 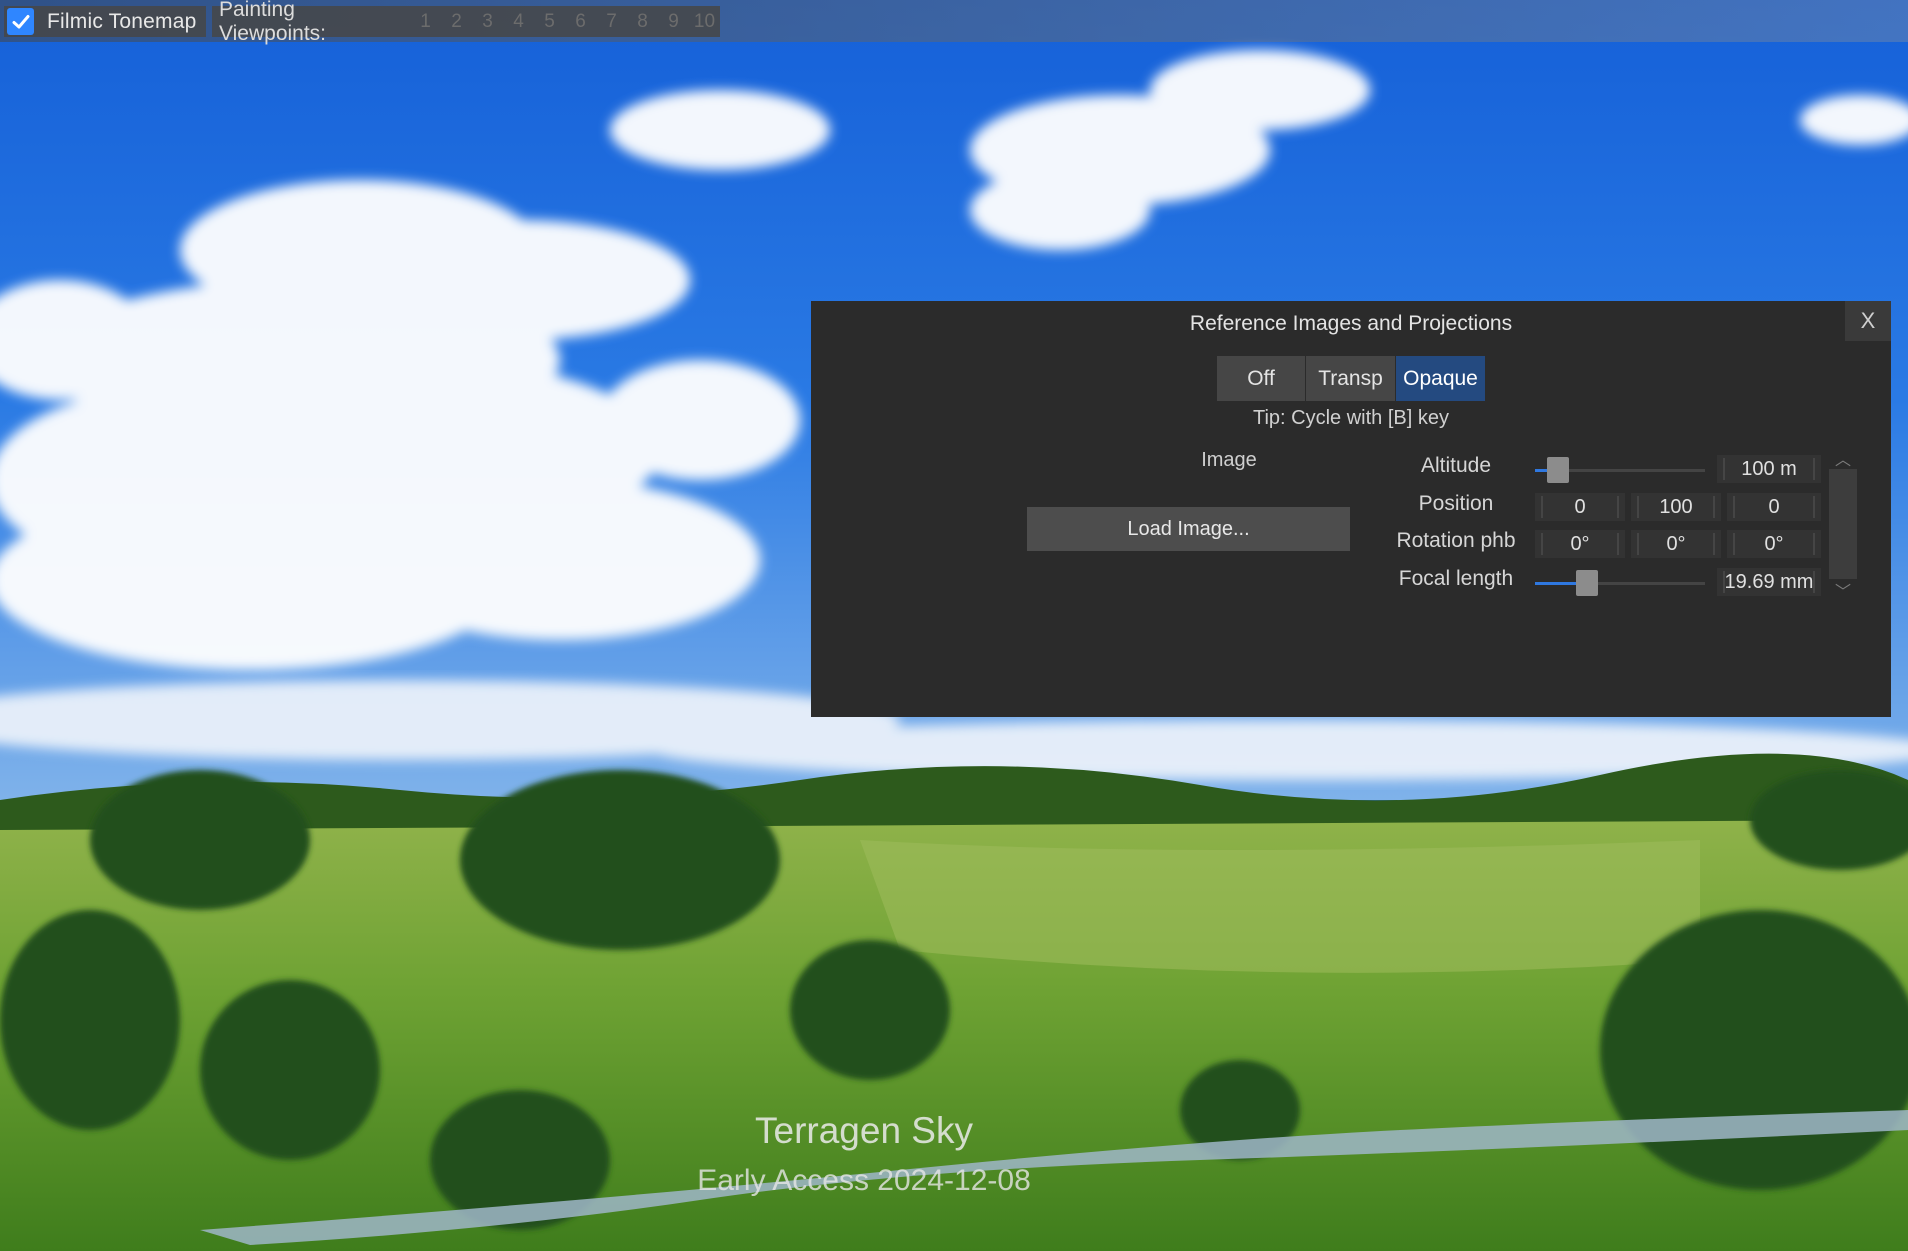 What do you see at coordinates (864, 1130) in the screenshot?
I see `watermark-title-text: Terragen Sky` at bounding box center [864, 1130].